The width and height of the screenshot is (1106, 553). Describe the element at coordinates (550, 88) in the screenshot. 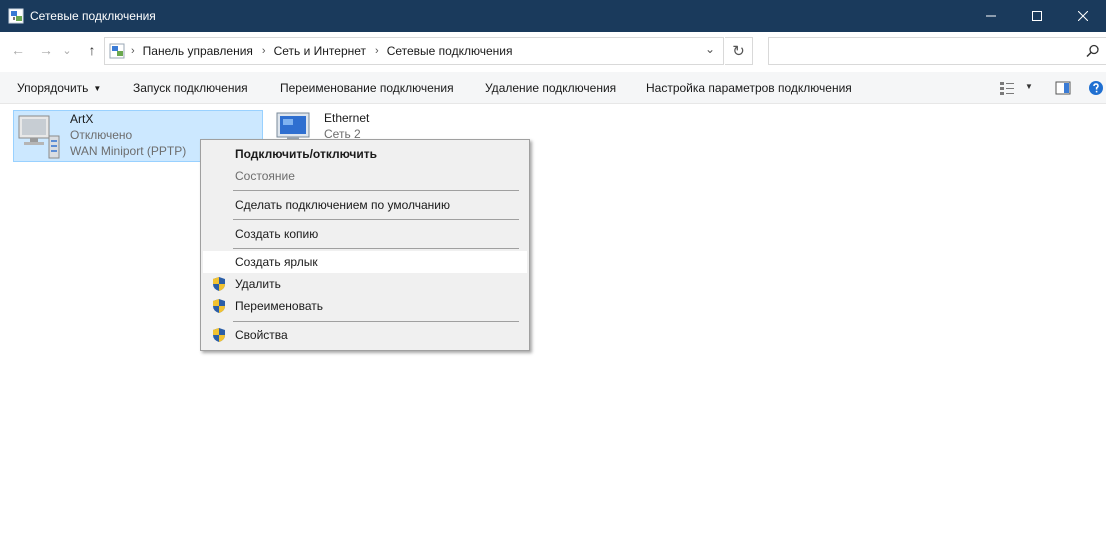

I see `delete-connection-button: Удаление подключения` at that location.